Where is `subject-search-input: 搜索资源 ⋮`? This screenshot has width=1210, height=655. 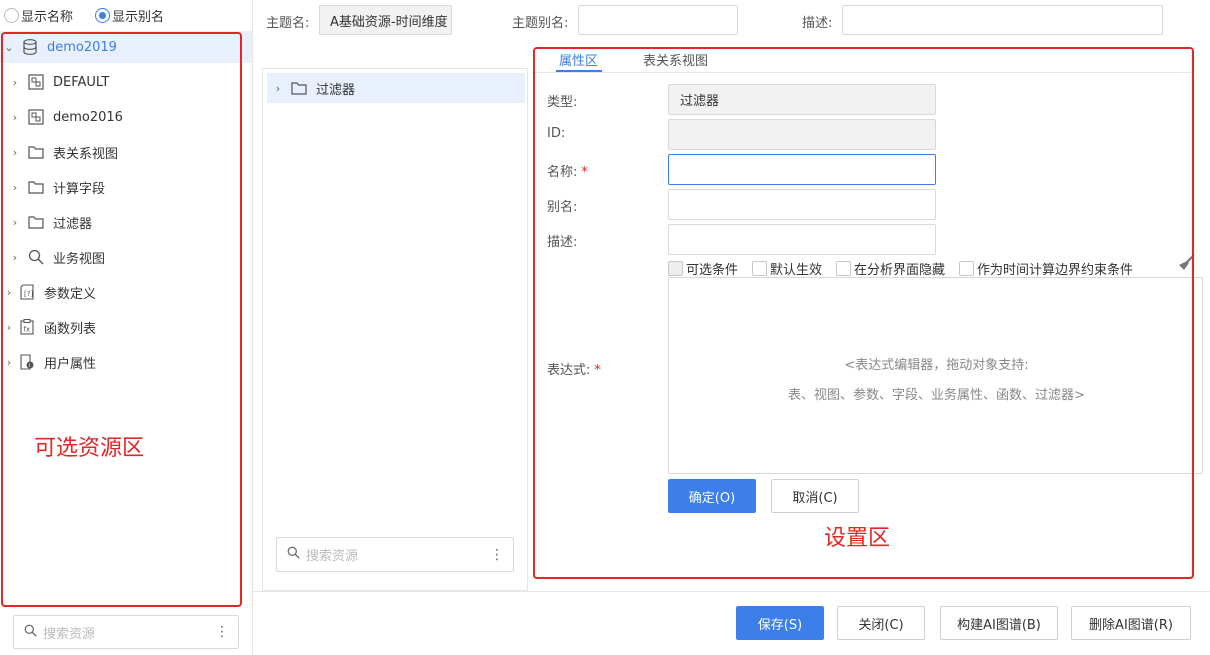 subject-search-input: 搜索资源 ⋮ is located at coordinates (395, 554).